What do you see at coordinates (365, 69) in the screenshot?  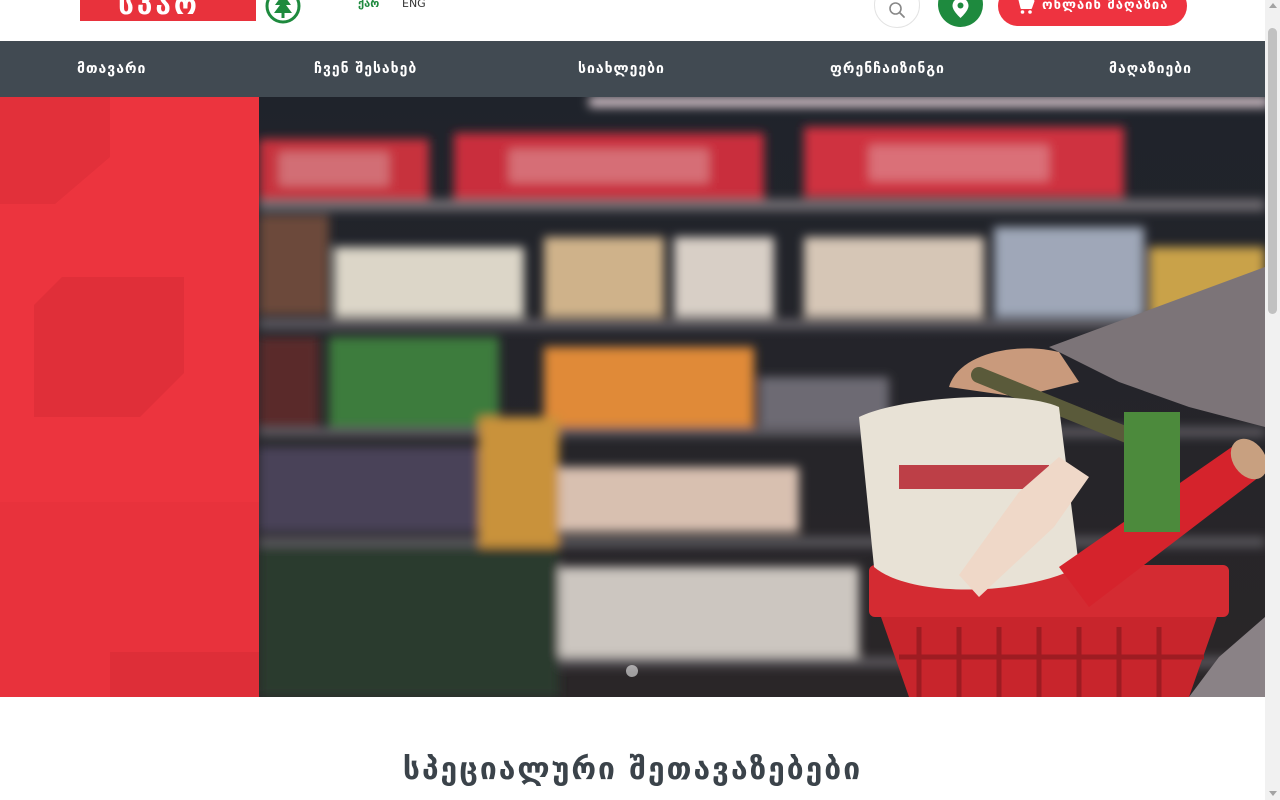 I see `nav-item-about: ჩვენ შესახებ` at bounding box center [365, 69].